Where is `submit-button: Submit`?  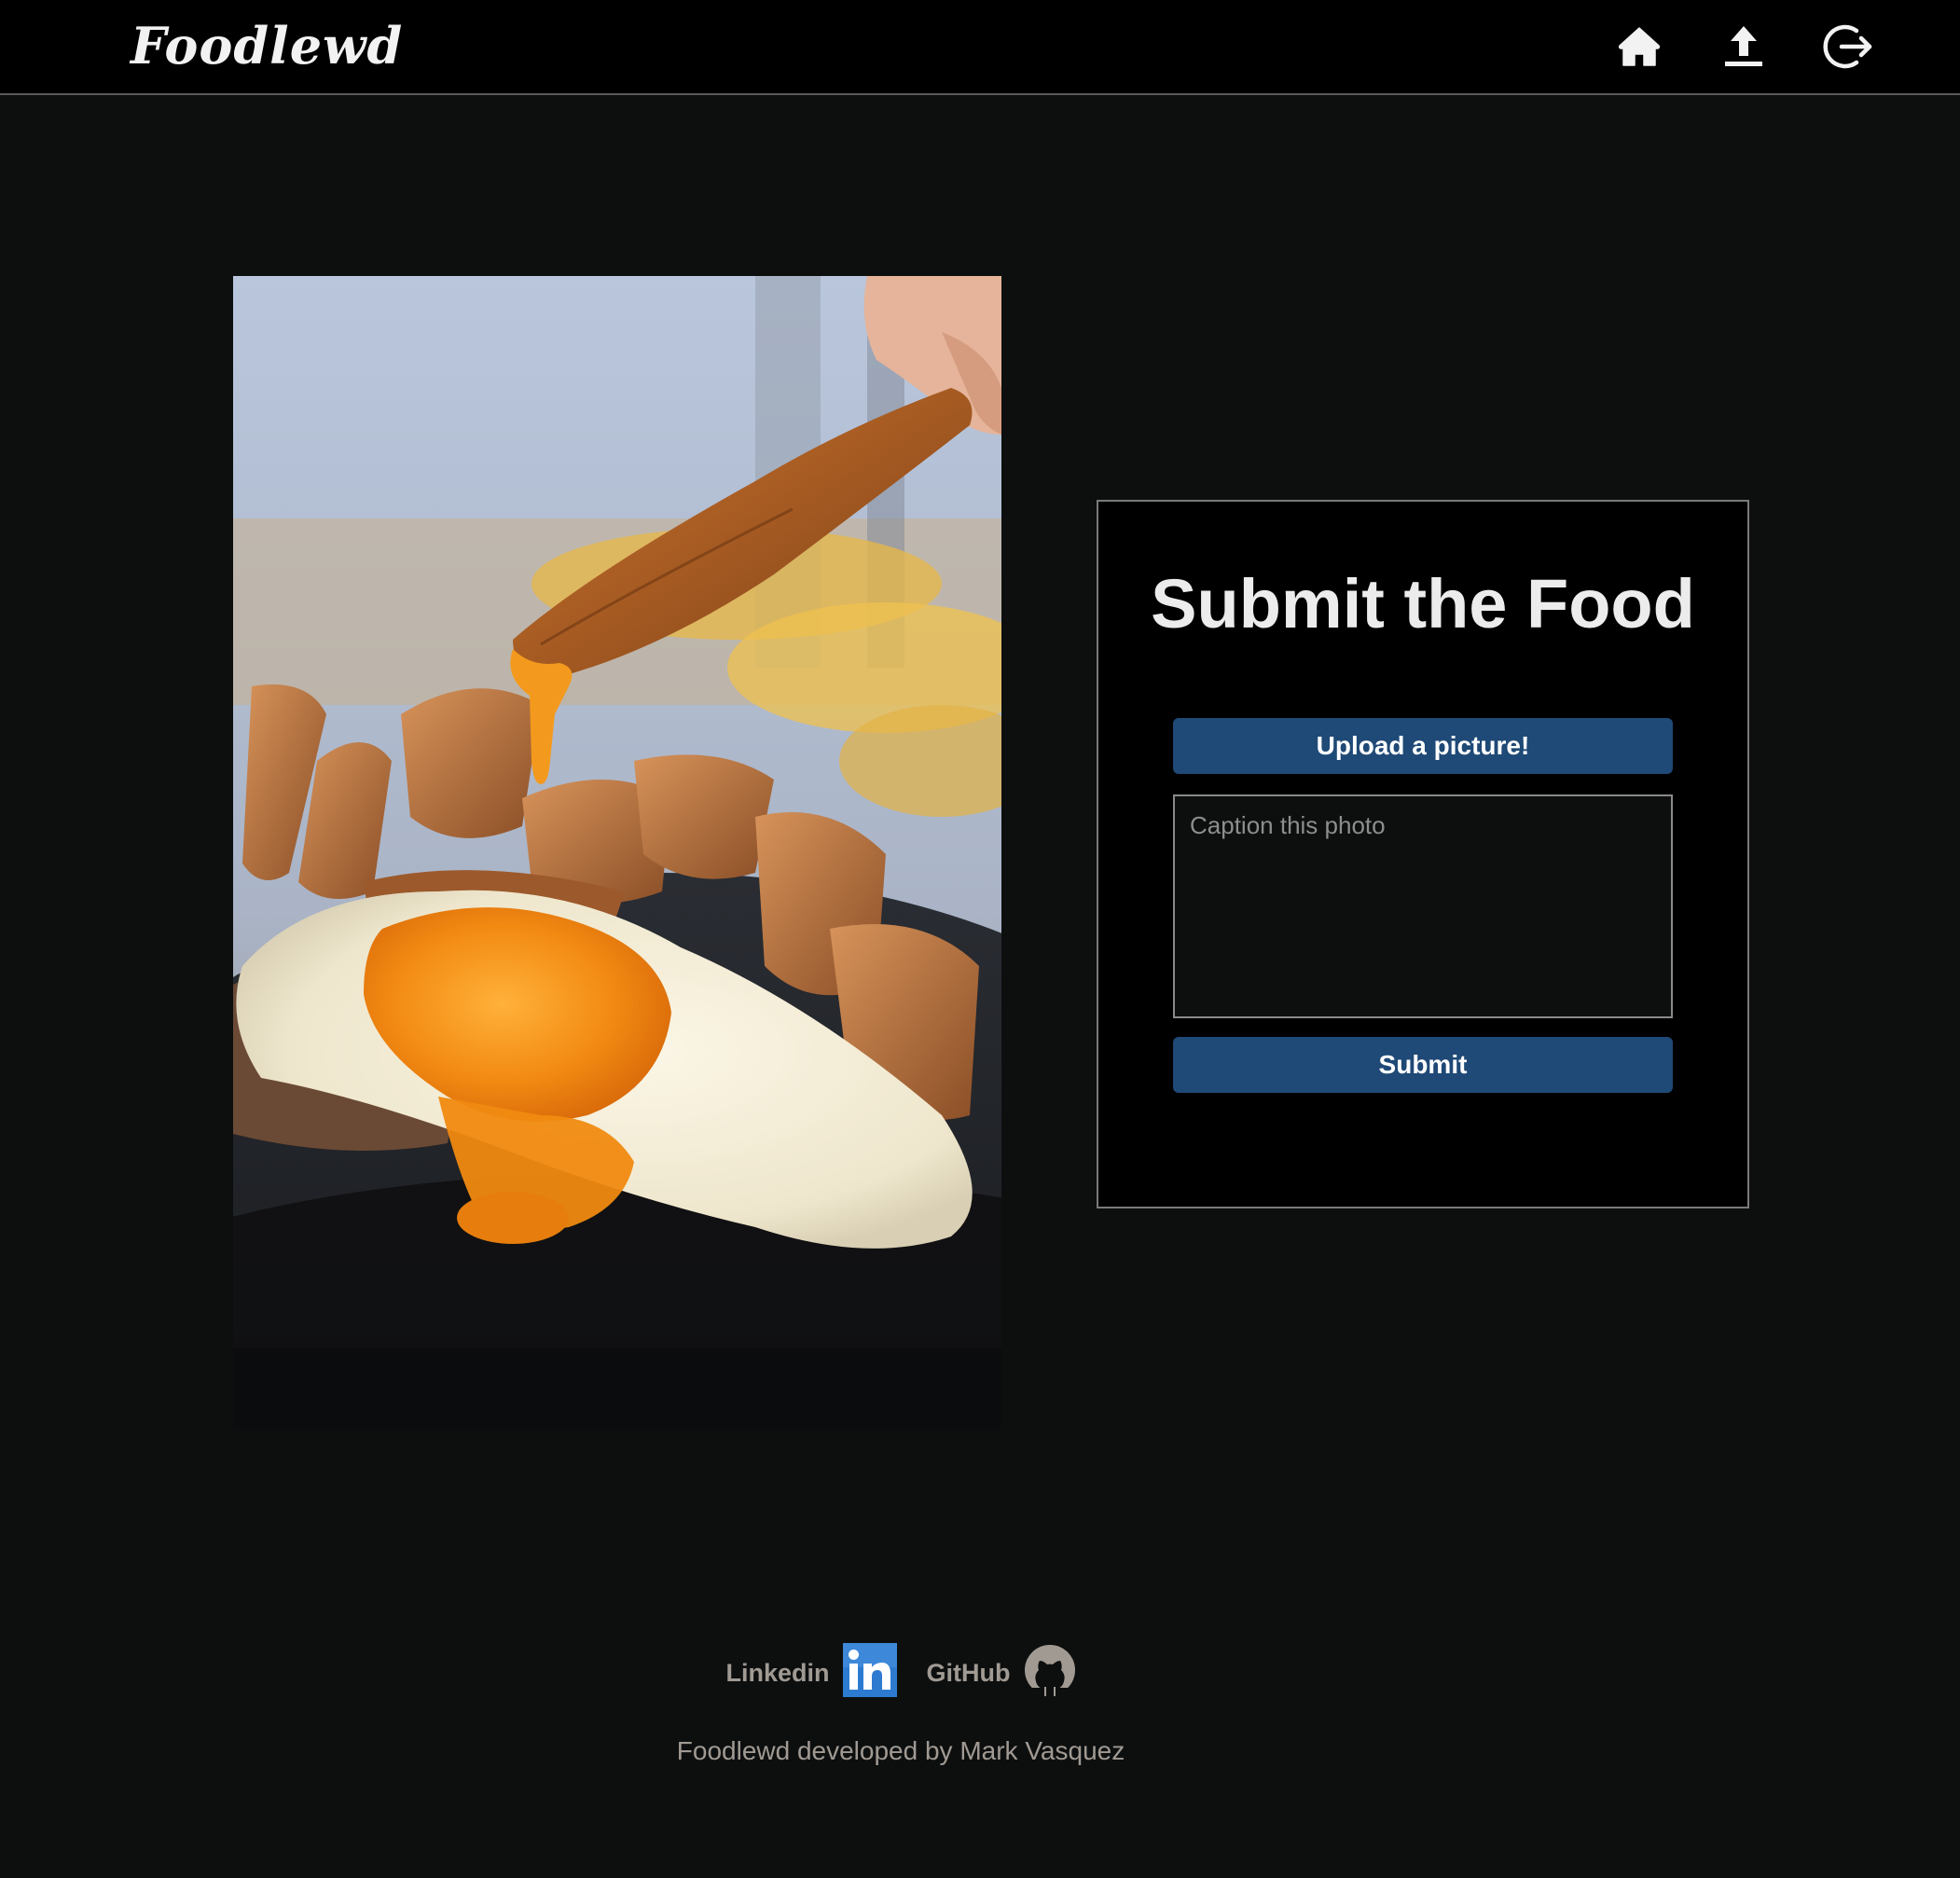
submit-button: Submit is located at coordinates (1423, 1065).